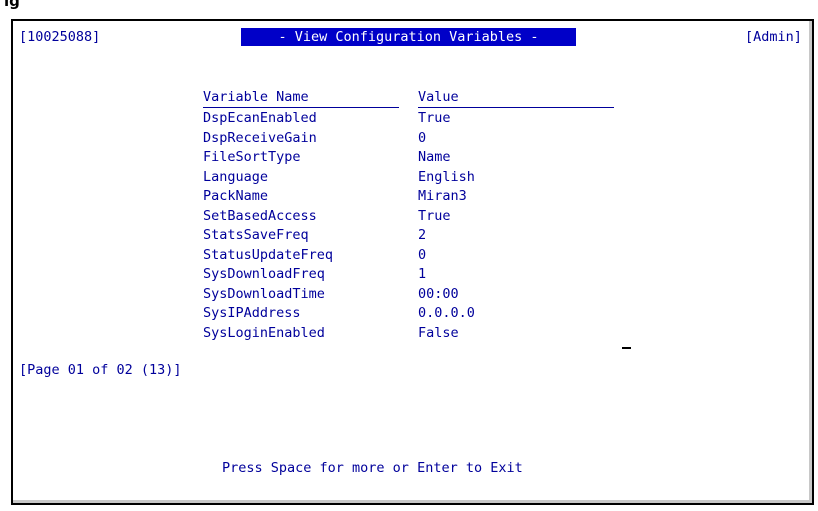 Image resolution: width=818 pixels, height=511 pixels. Describe the element at coordinates (264, 274) in the screenshot. I see `variable-name: SysDownloadFreq` at that location.